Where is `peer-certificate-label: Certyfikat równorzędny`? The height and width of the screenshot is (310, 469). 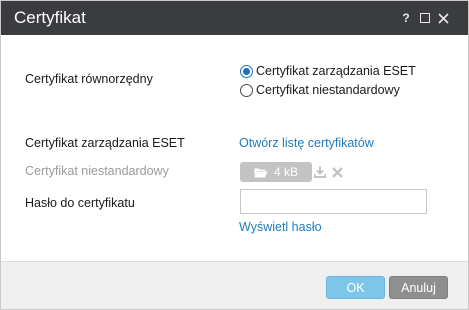 peer-certificate-label: Certyfikat równorzędny is located at coordinates (89, 79).